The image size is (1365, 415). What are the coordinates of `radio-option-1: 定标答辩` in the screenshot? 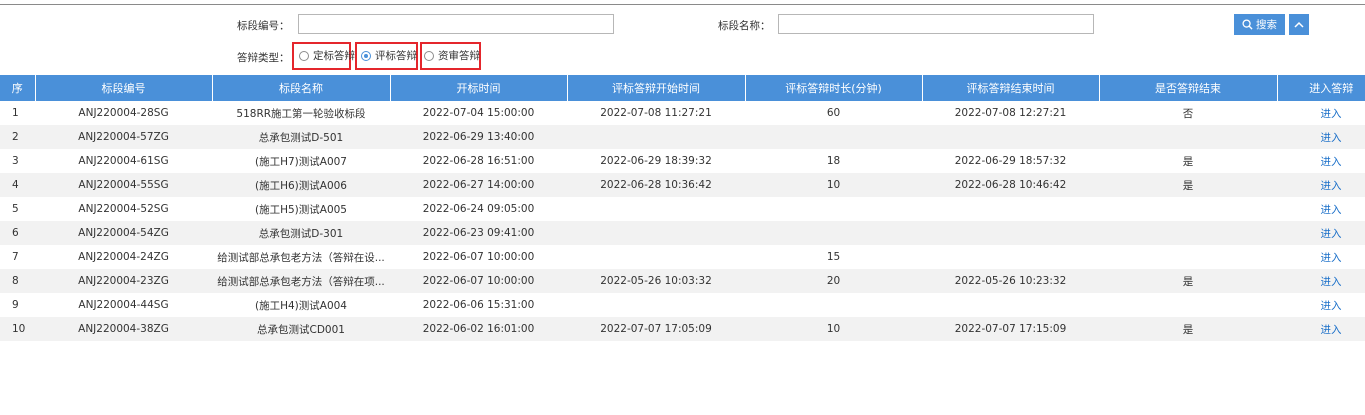 It's located at (327, 55).